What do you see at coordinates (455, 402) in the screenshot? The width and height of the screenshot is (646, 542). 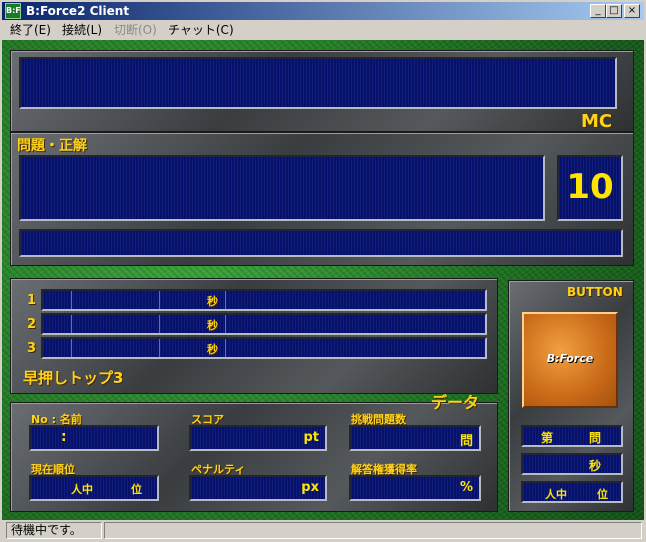 I see `data-label: データ` at bounding box center [455, 402].